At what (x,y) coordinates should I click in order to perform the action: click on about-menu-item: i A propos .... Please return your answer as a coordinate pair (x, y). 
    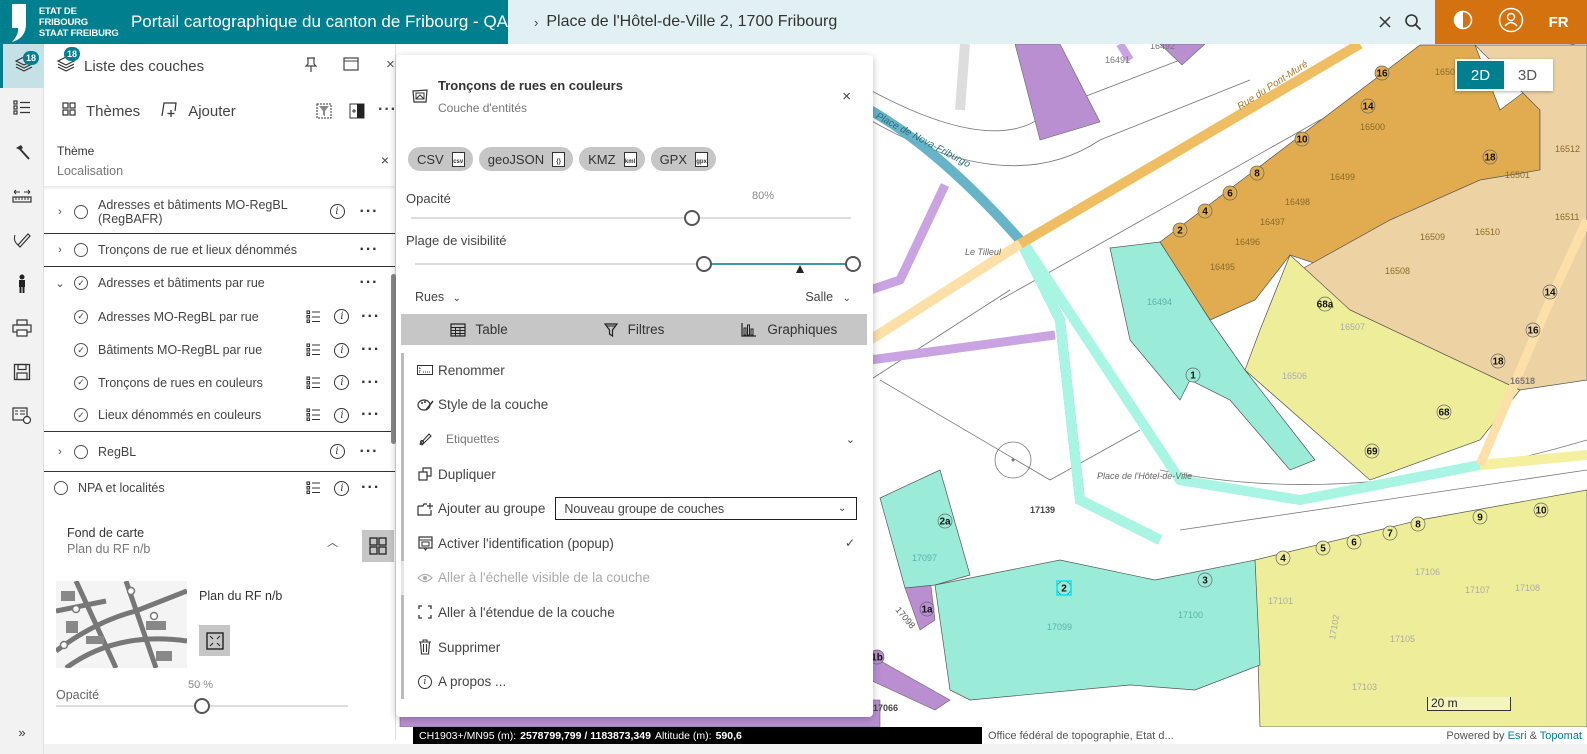
    Looking at the image, I should click on (634, 681).